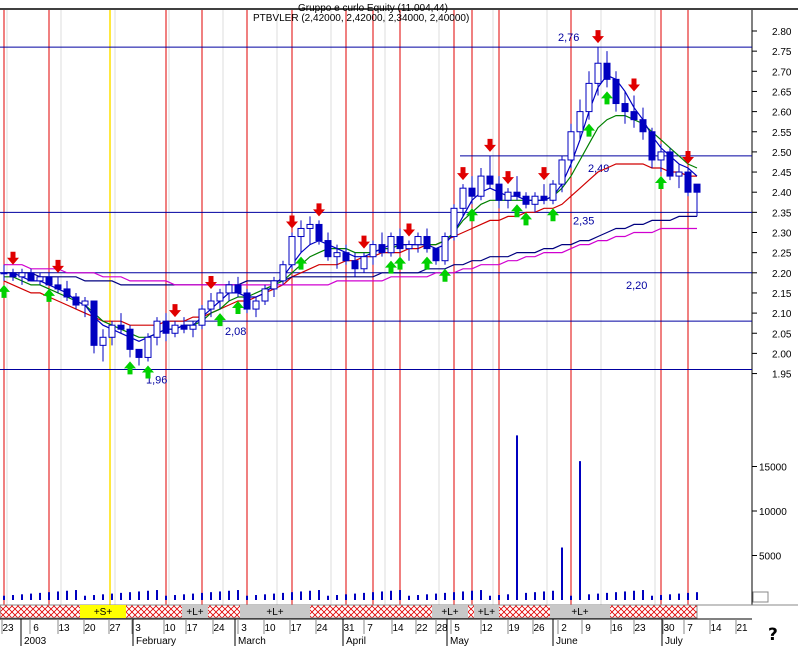 The width and height of the screenshot is (798, 652). What do you see at coordinates (640, 628) in the screenshot?
I see `day-tick-label: 23` at bounding box center [640, 628].